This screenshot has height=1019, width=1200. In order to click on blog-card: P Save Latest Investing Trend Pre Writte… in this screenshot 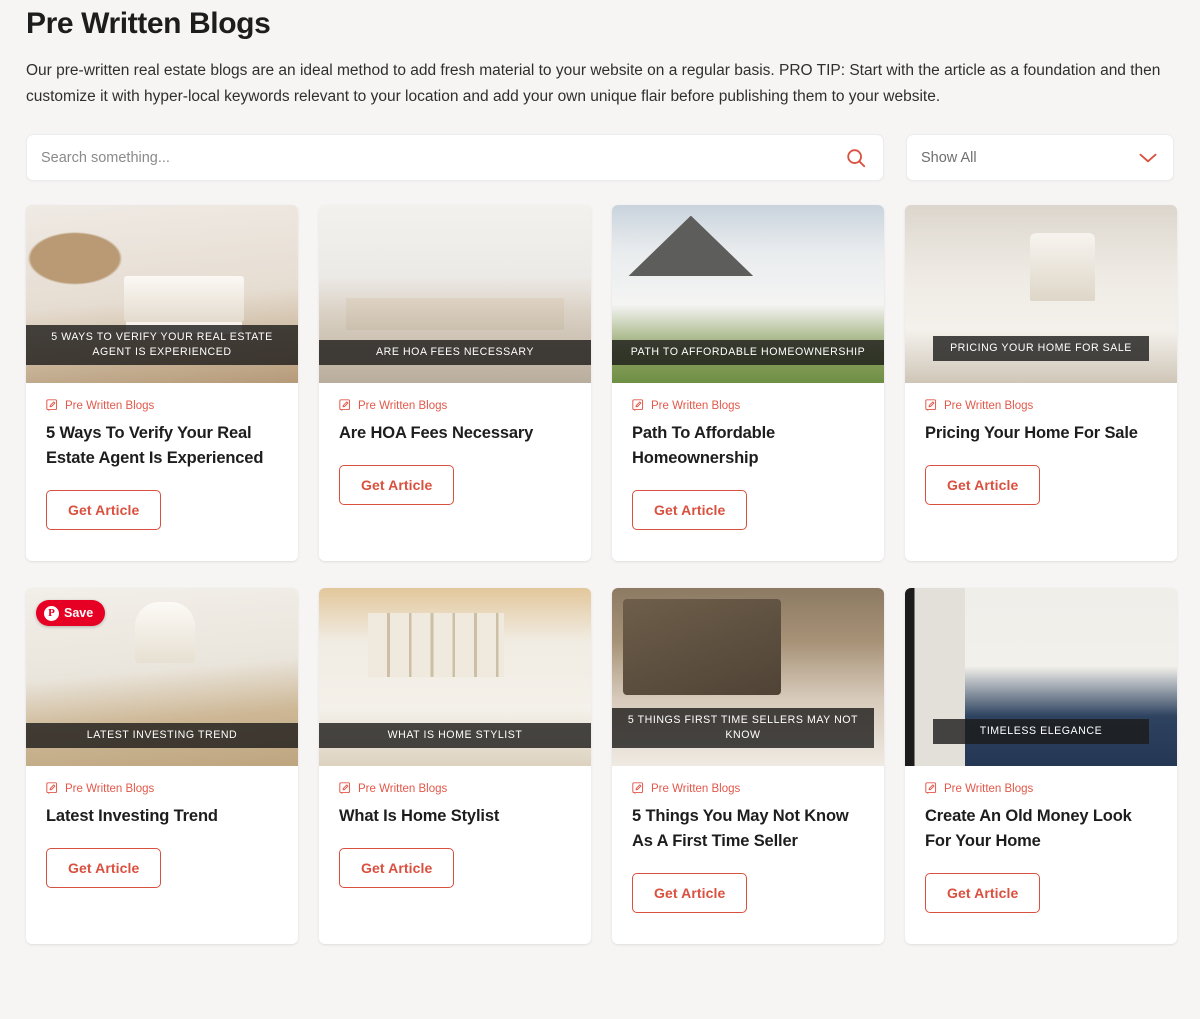, I will do `click(162, 766)`.